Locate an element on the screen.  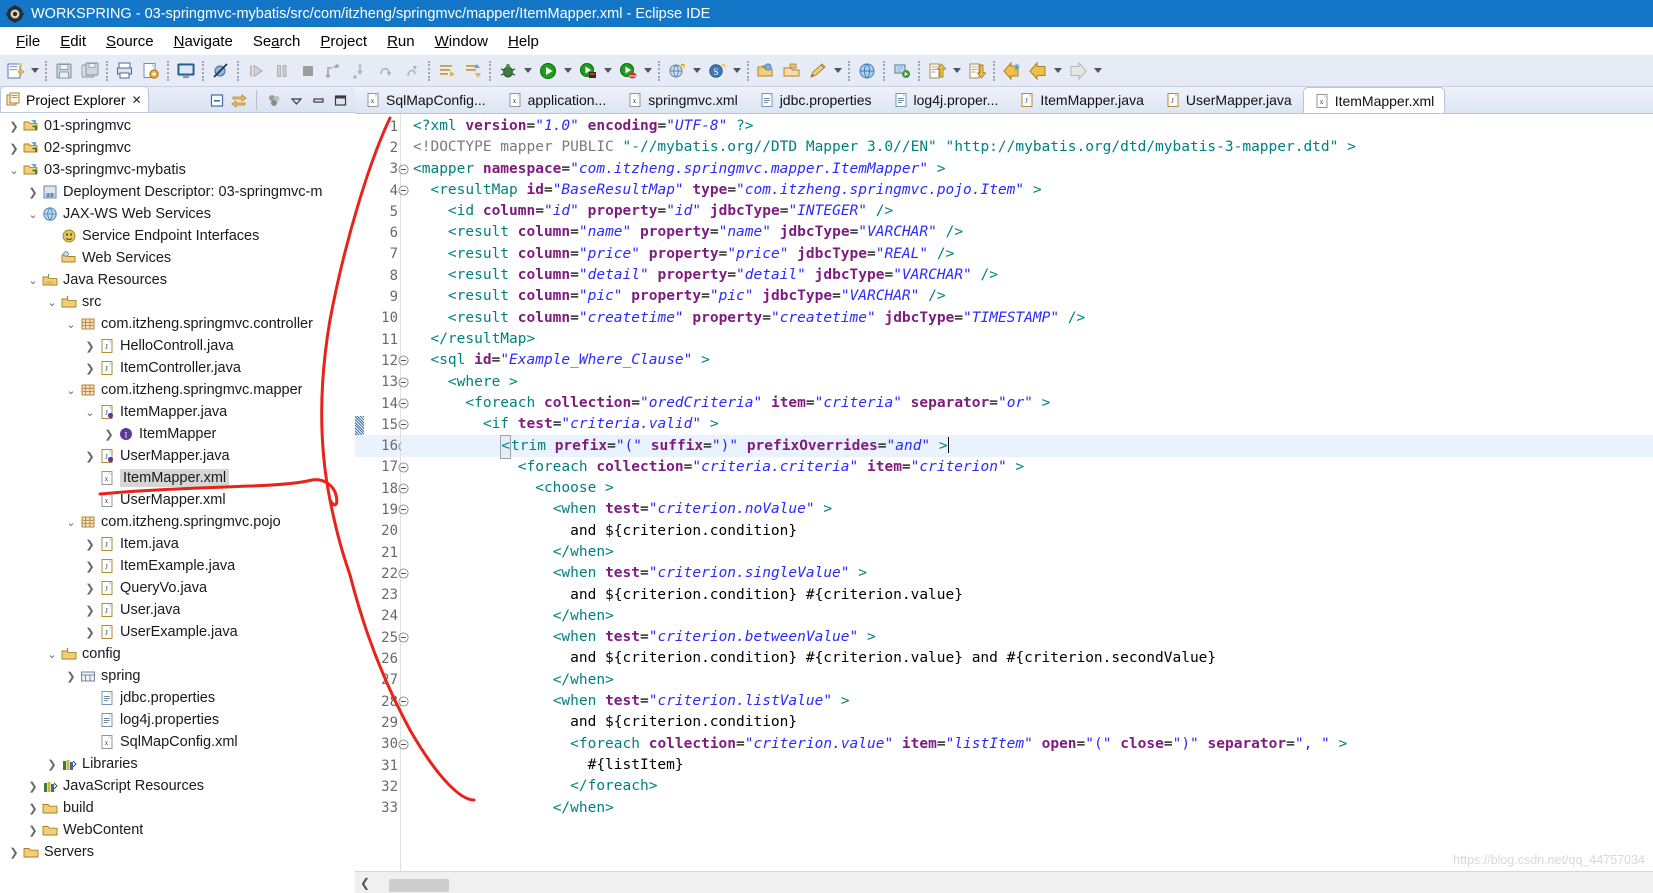
tree-item-javascript-resources: ❯ JavaScript Resources is located at coordinates (177, 786).